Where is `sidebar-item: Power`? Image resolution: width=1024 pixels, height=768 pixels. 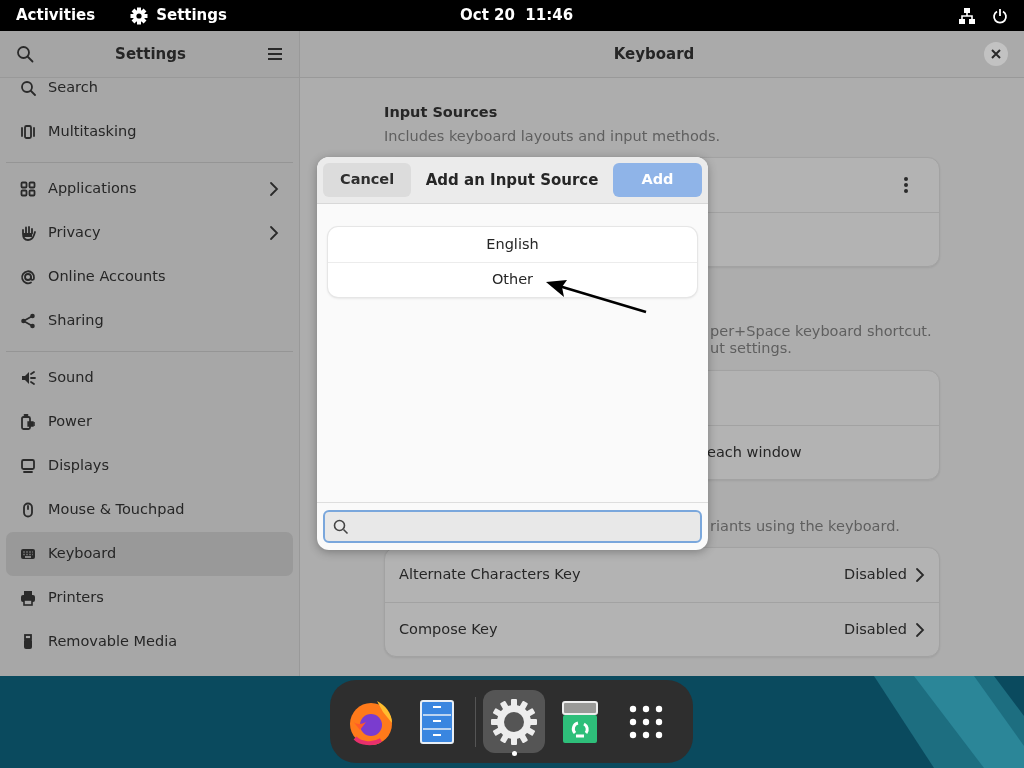 sidebar-item: Power is located at coordinates (149, 422).